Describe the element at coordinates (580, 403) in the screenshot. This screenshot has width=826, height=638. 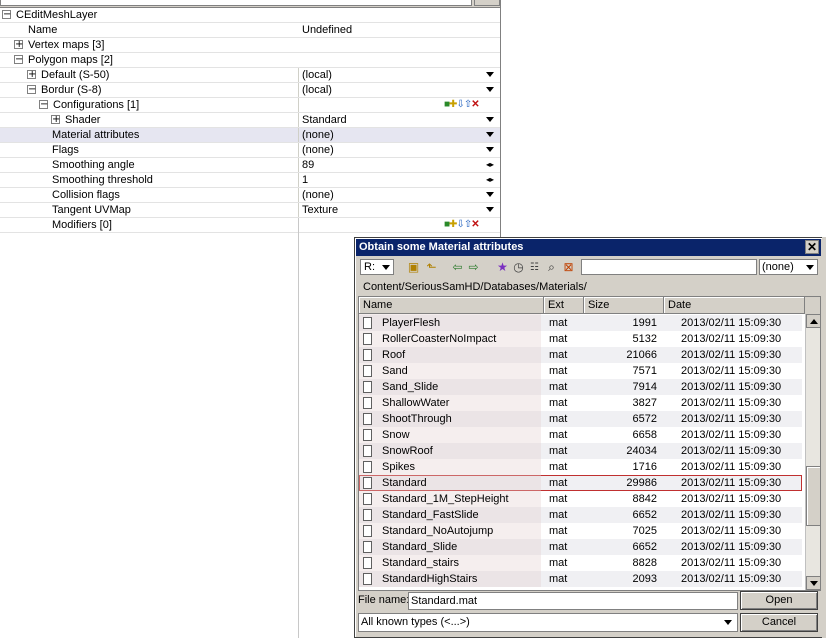
I see `file-row: ShallowWater mat 3827 2013/02/11 15:09:30` at that location.